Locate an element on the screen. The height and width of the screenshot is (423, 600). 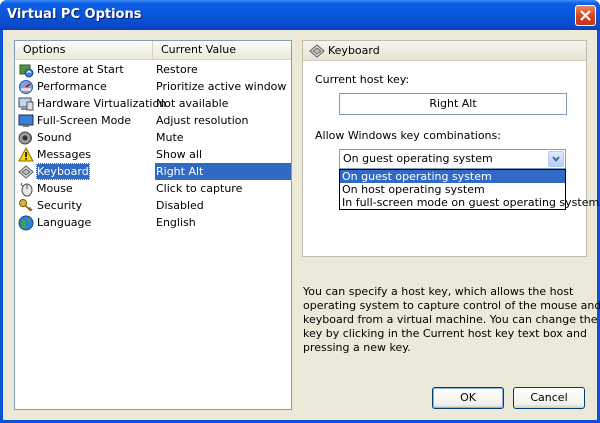
warning-icon is located at coordinates (26, 154).